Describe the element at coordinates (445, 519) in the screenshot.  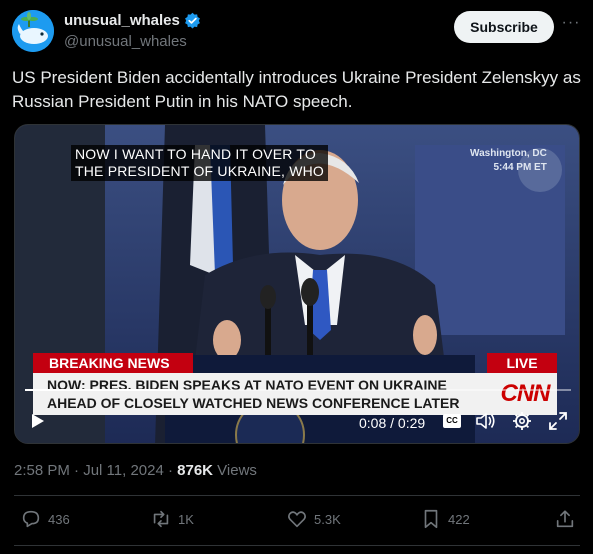
I see `bookmark-button: 422` at that location.